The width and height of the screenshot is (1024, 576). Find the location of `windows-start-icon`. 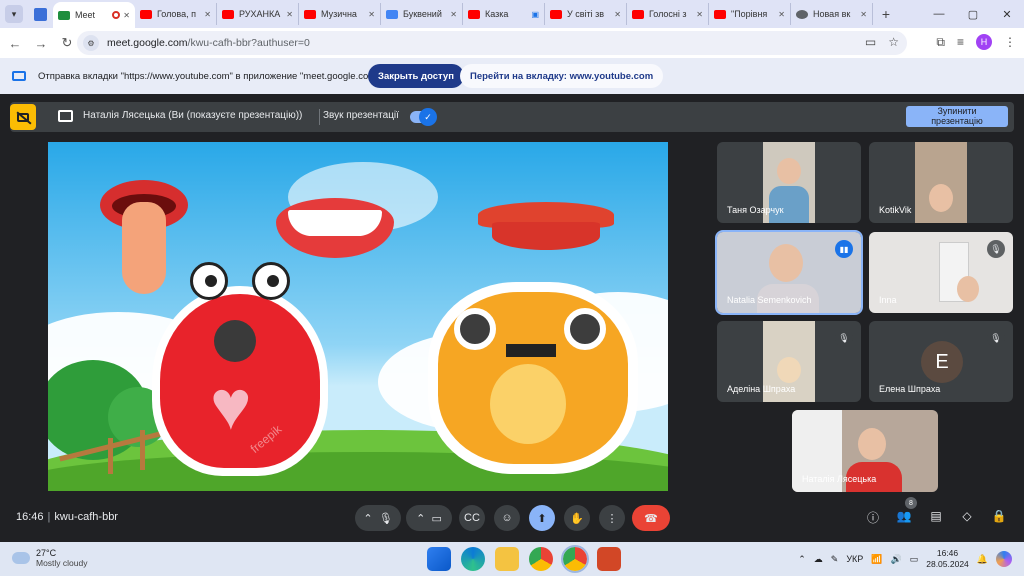

windows-start-icon is located at coordinates (439, 559).